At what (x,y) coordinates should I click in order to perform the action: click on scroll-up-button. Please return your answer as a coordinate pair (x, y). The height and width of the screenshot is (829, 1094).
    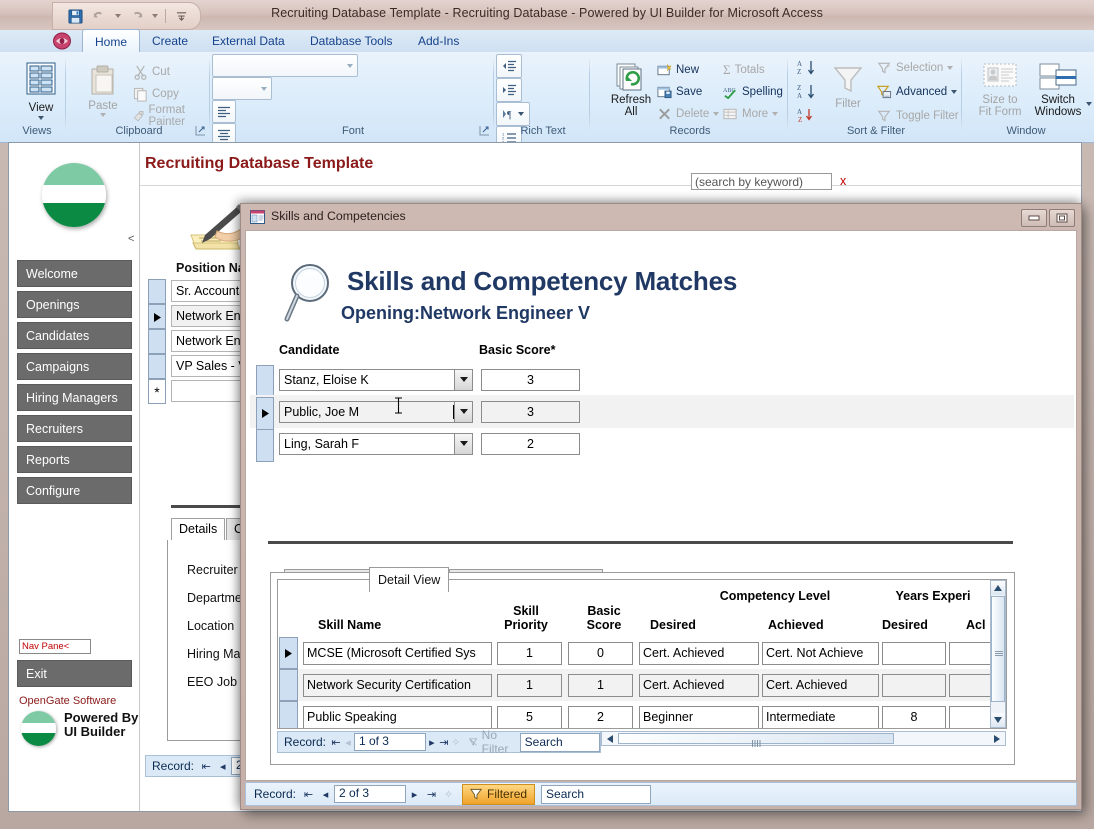
    Looking at the image, I should click on (998, 588).